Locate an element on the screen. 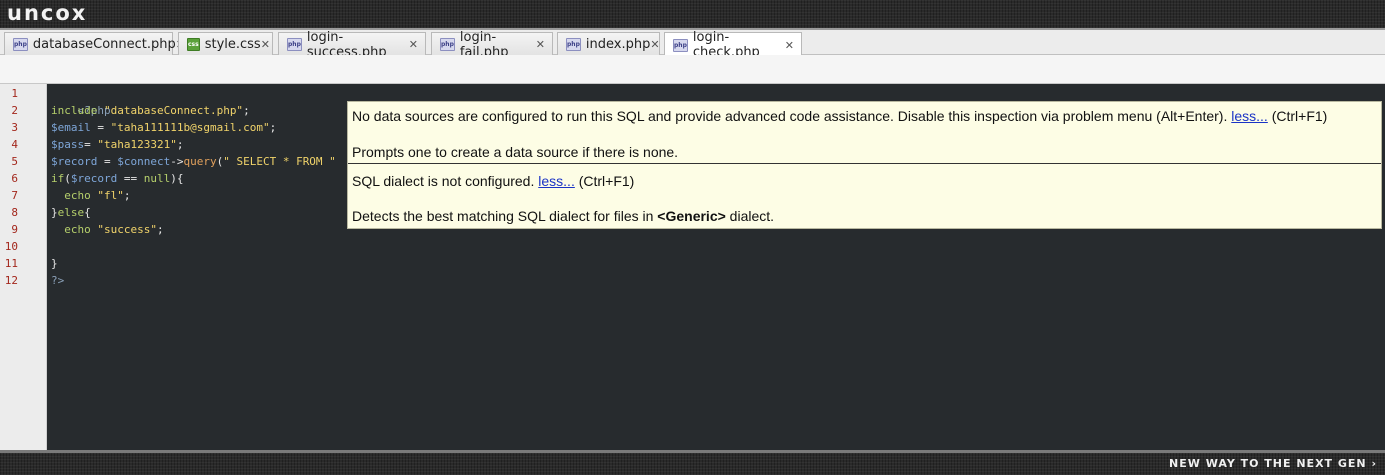  code-line: $email = "taha111111b@sgmail.com"; is located at coordinates (164, 127).